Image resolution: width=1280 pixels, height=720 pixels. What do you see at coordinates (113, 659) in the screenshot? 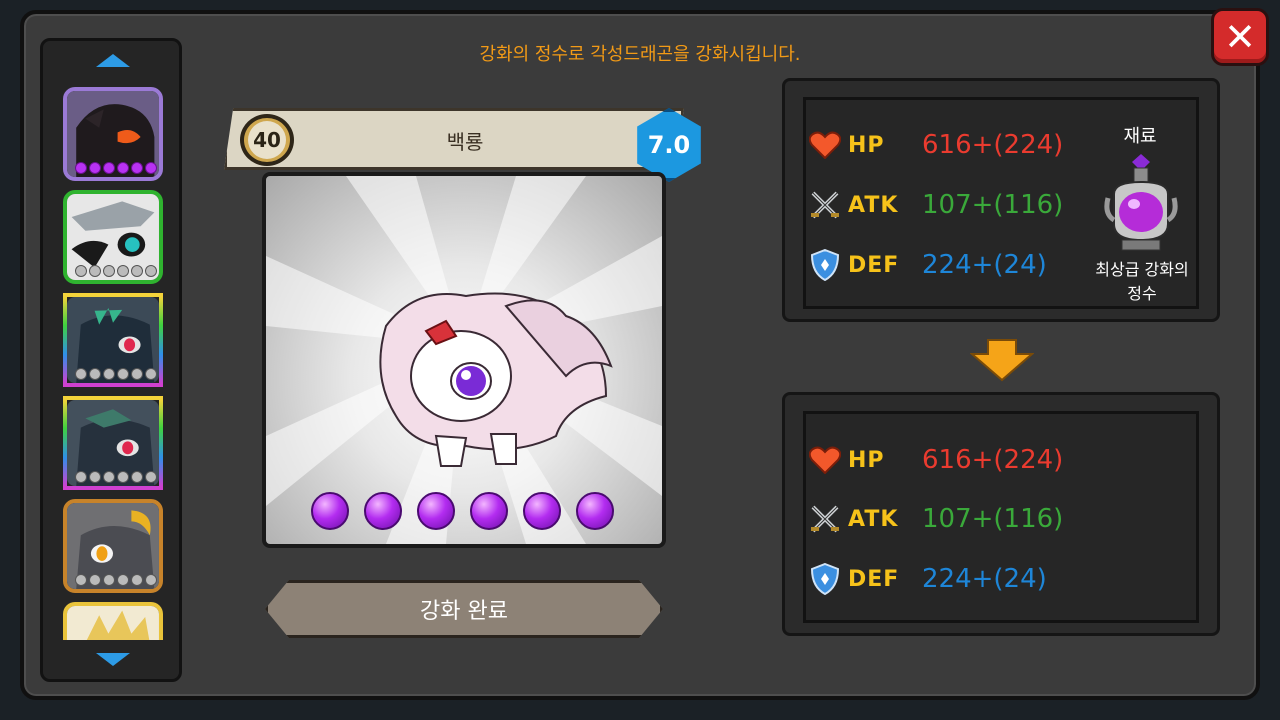
I see `arrow-down-icon` at bounding box center [113, 659].